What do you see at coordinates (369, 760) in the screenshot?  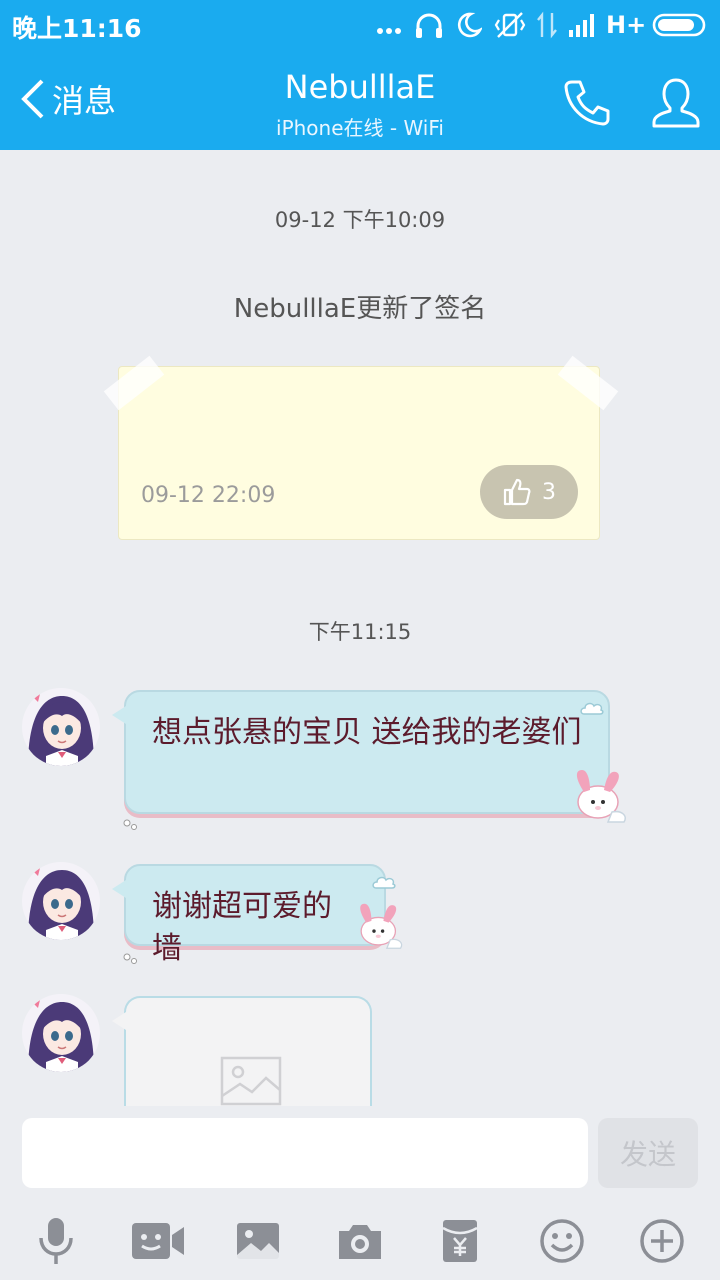 I see `message-bubble: 想点张悬的宝贝 送给我的老婆们` at bounding box center [369, 760].